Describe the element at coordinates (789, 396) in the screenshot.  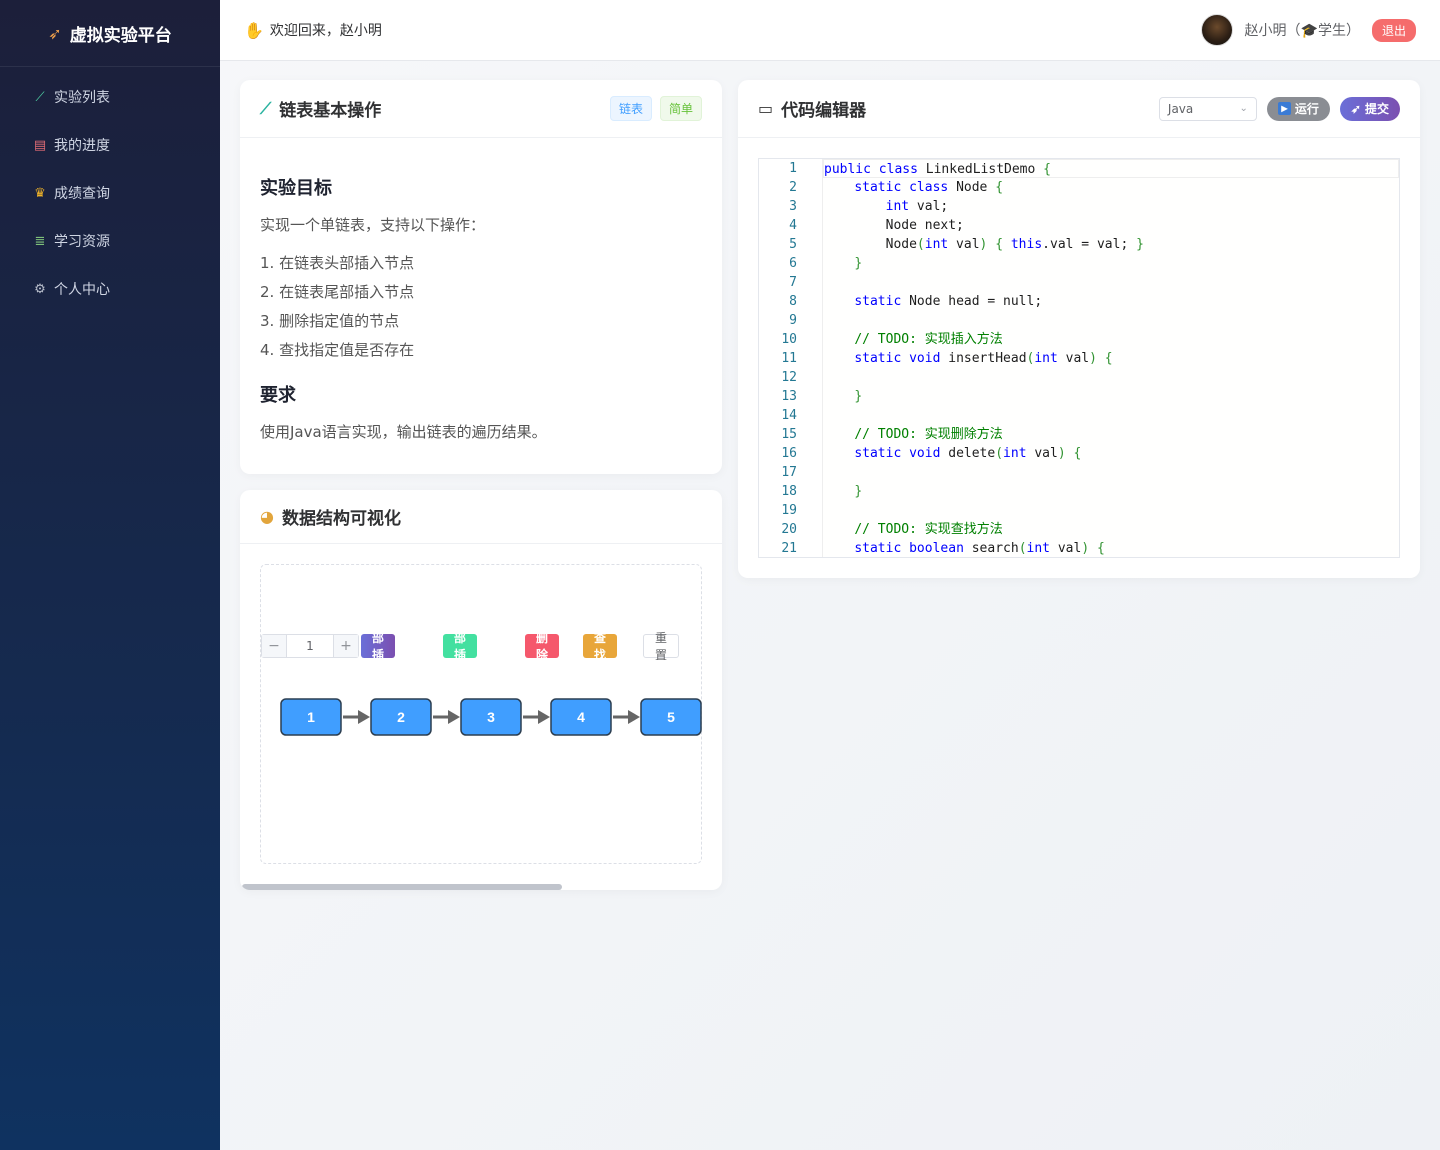
I see `line-number: 13` at that location.